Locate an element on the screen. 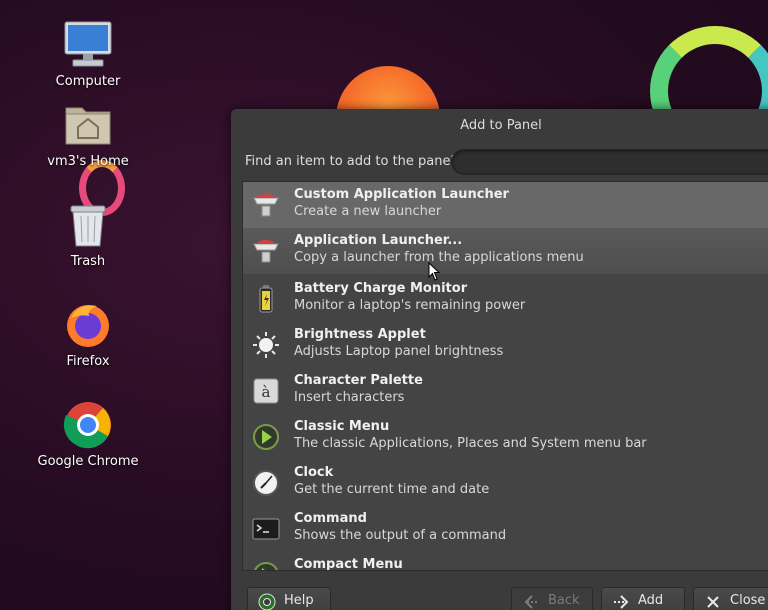 The image size is (768, 610). help-button: Help is located at coordinates (289, 598).